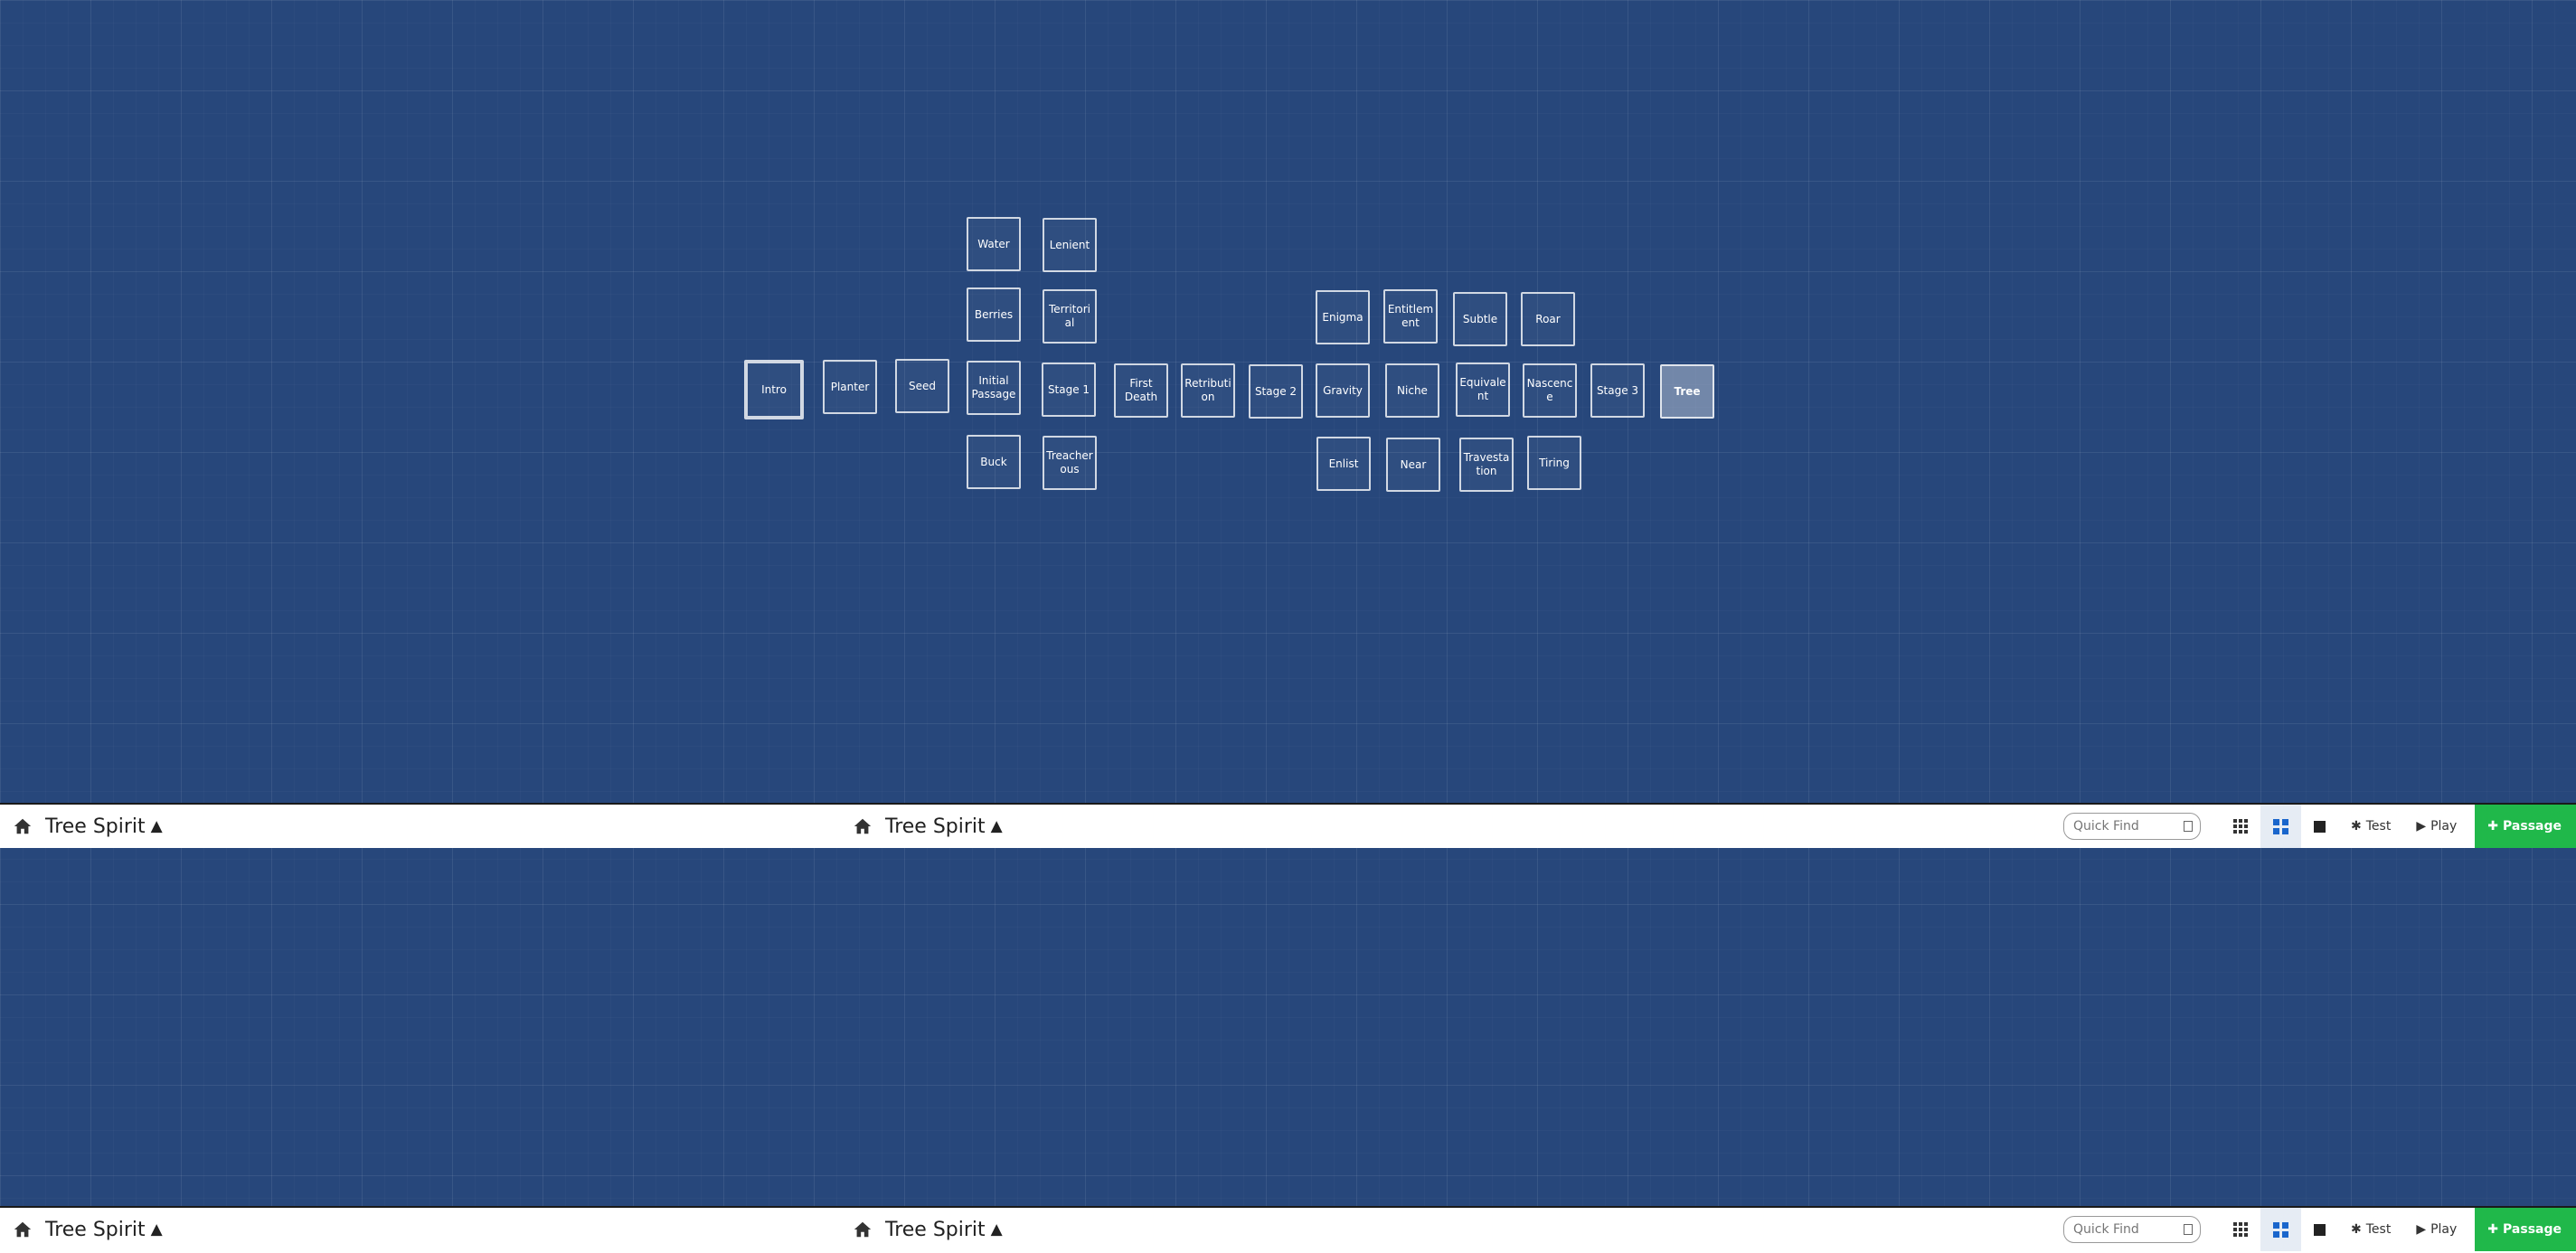 The image size is (2576, 1253). Describe the element at coordinates (994, 315) in the screenshot. I see `passage-berries: Berries` at that location.